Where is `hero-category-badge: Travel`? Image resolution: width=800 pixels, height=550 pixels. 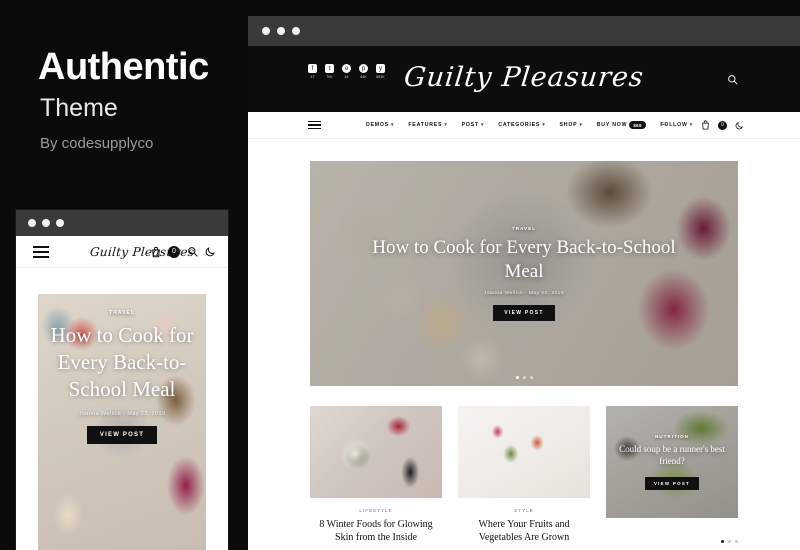
hero-category-badge: Travel is located at coordinates (524, 228).